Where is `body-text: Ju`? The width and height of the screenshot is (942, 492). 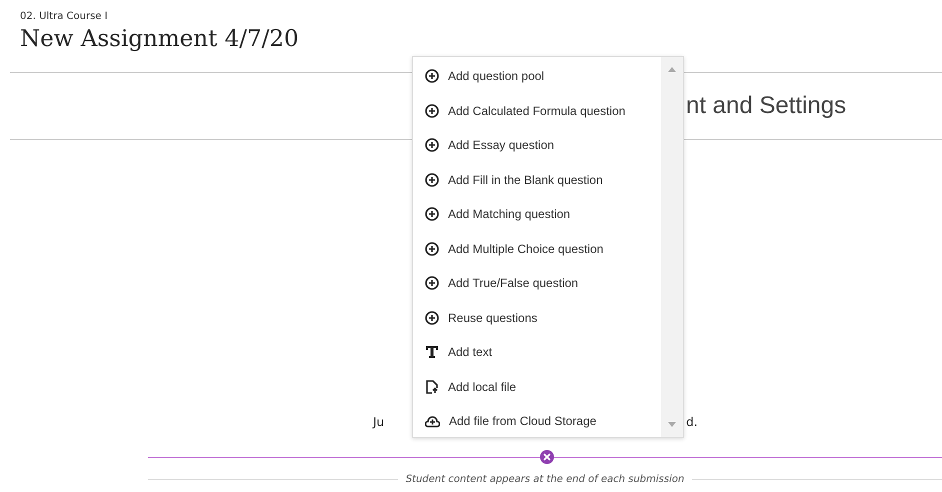 body-text: Ju is located at coordinates (378, 423).